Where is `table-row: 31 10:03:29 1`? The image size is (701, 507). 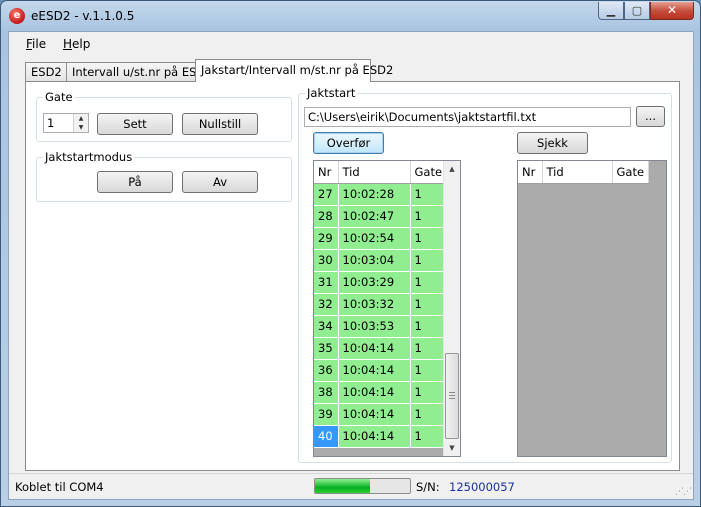 table-row: 31 10:03:29 1 is located at coordinates (381, 282).